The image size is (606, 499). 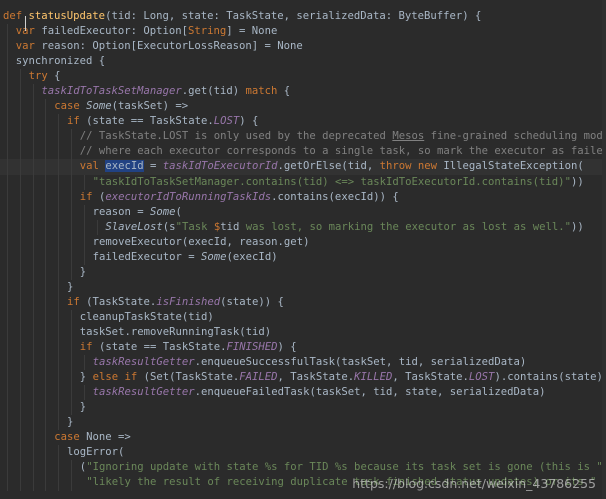 What do you see at coordinates (38, 422) in the screenshot?
I see `code-line-content: }` at bounding box center [38, 422].